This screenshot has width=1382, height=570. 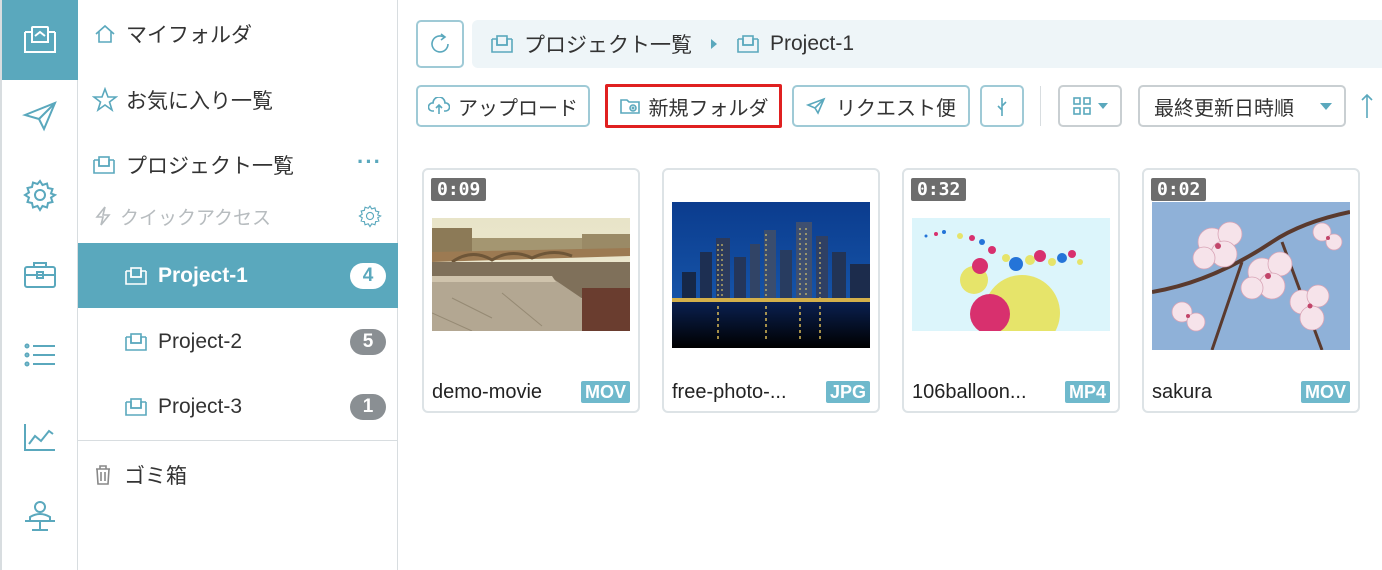 I want to click on sidebar-item-label: マイフォルダ, so click(x=189, y=35).